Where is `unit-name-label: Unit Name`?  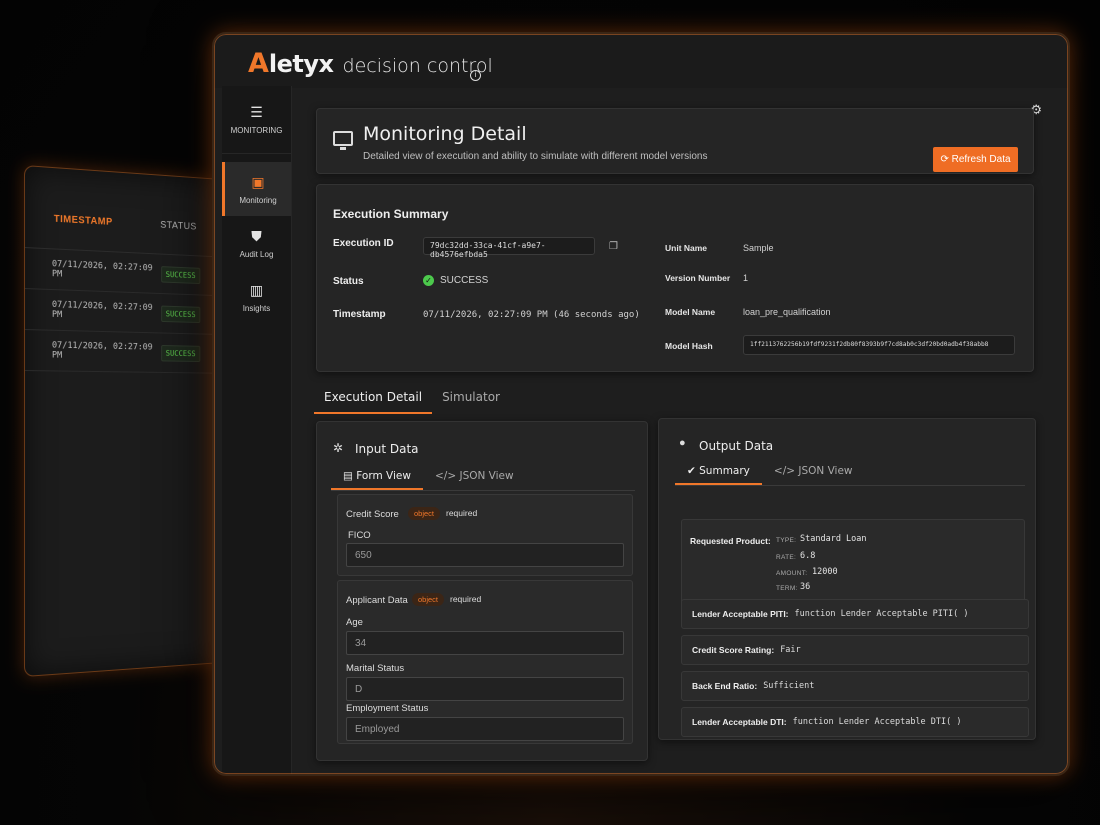
unit-name-label: Unit Name is located at coordinates (686, 248).